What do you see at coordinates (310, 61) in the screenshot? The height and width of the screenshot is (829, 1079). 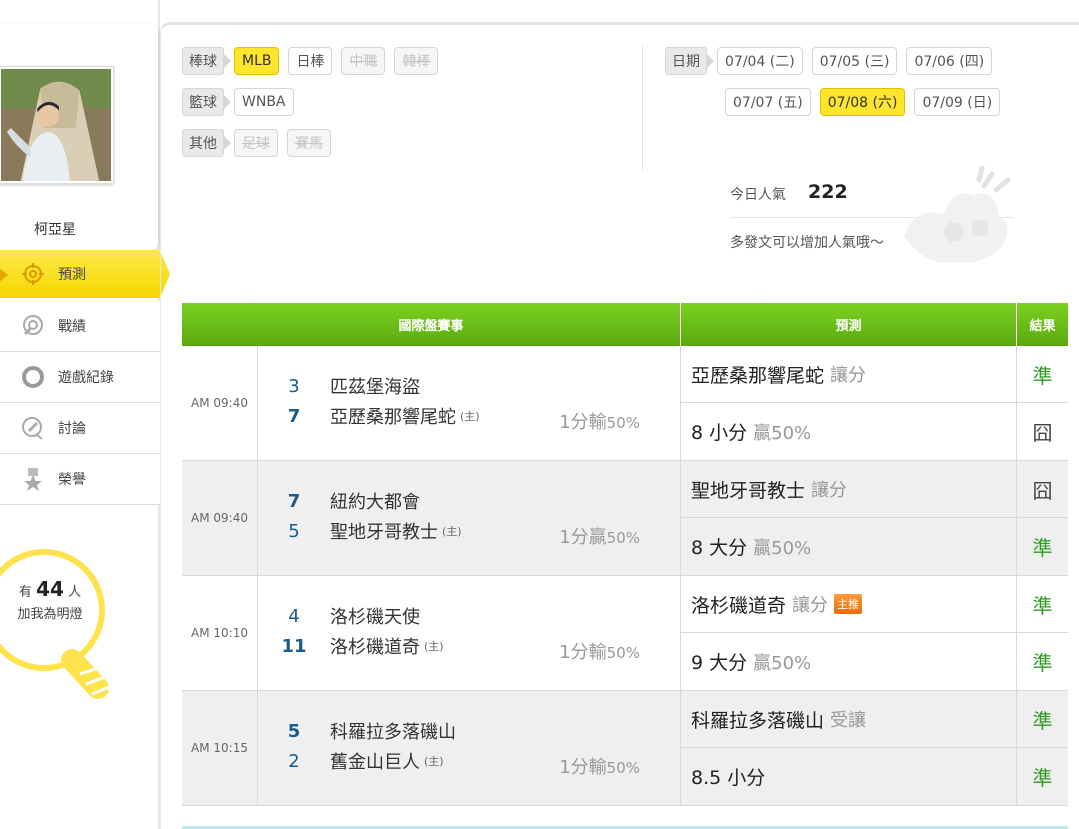 I see `chip-npb: 日棒` at bounding box center [310, 61].